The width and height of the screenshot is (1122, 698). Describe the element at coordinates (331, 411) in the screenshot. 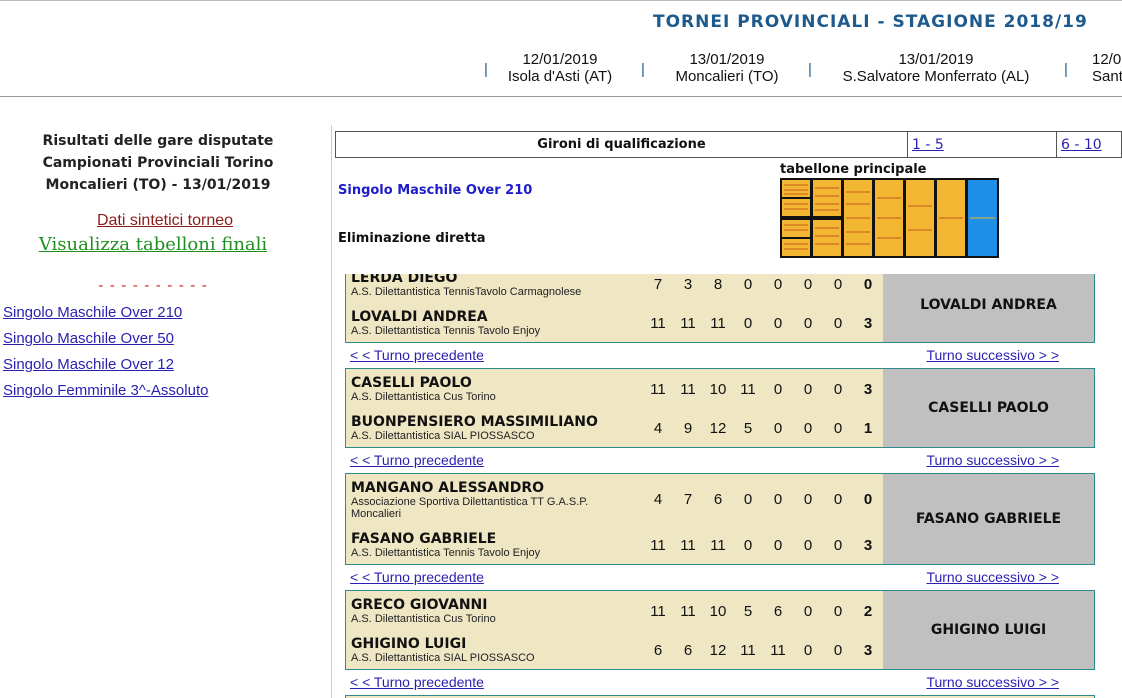

I see `column-divider` at that location.